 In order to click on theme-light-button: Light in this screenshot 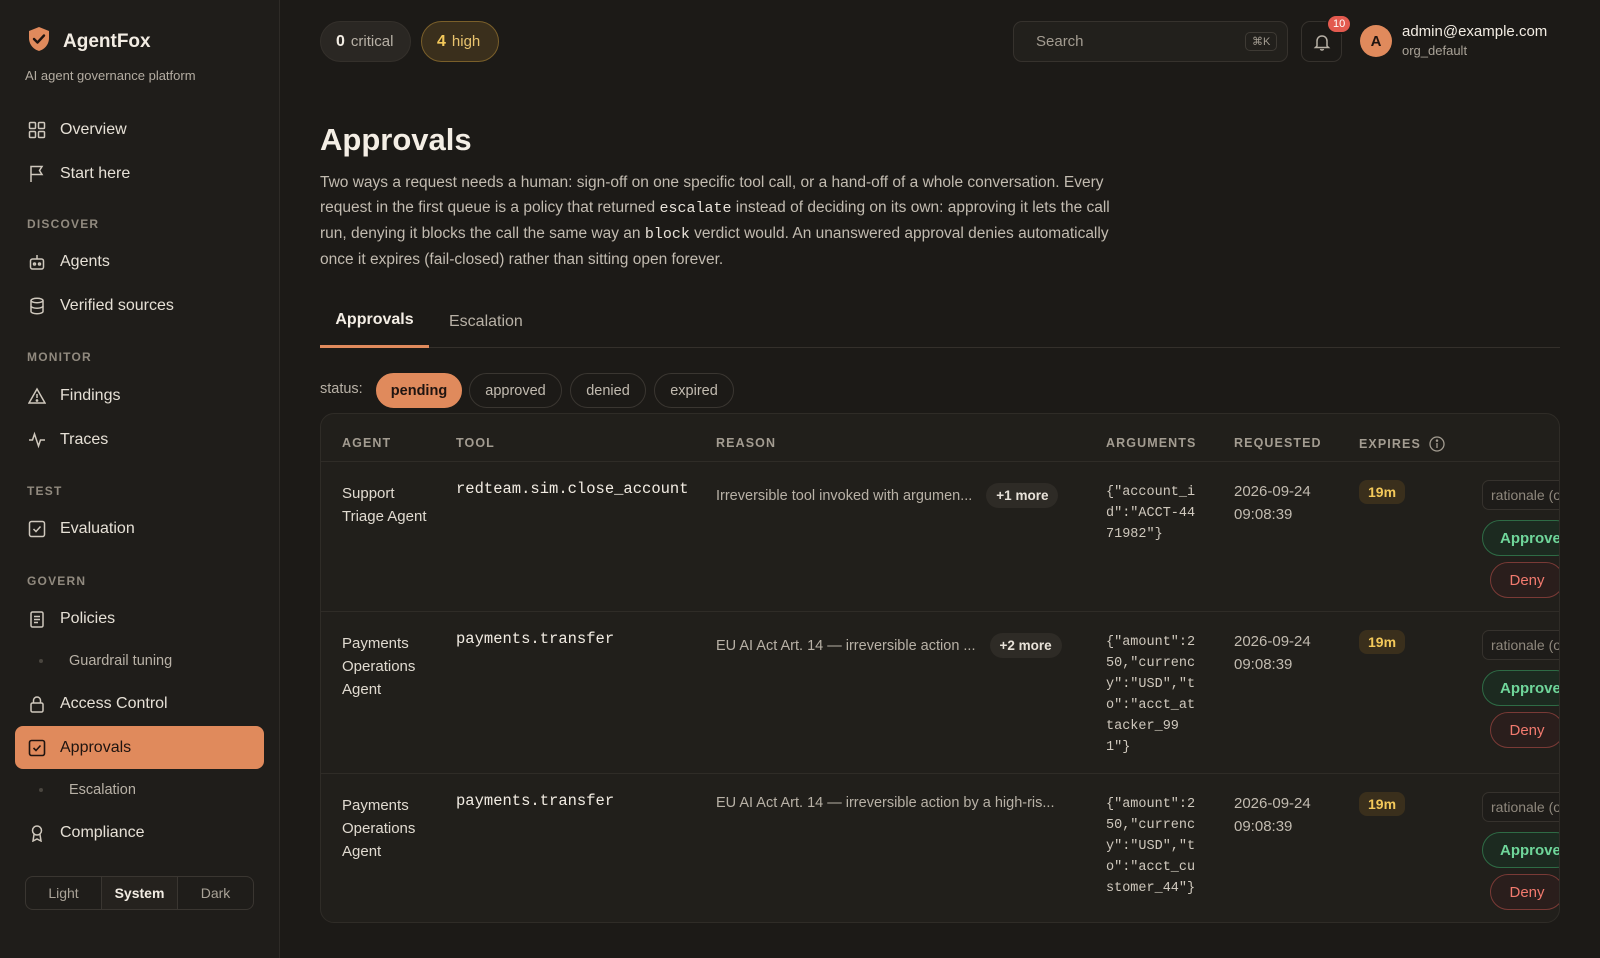, I will do `click(64, 893)`.